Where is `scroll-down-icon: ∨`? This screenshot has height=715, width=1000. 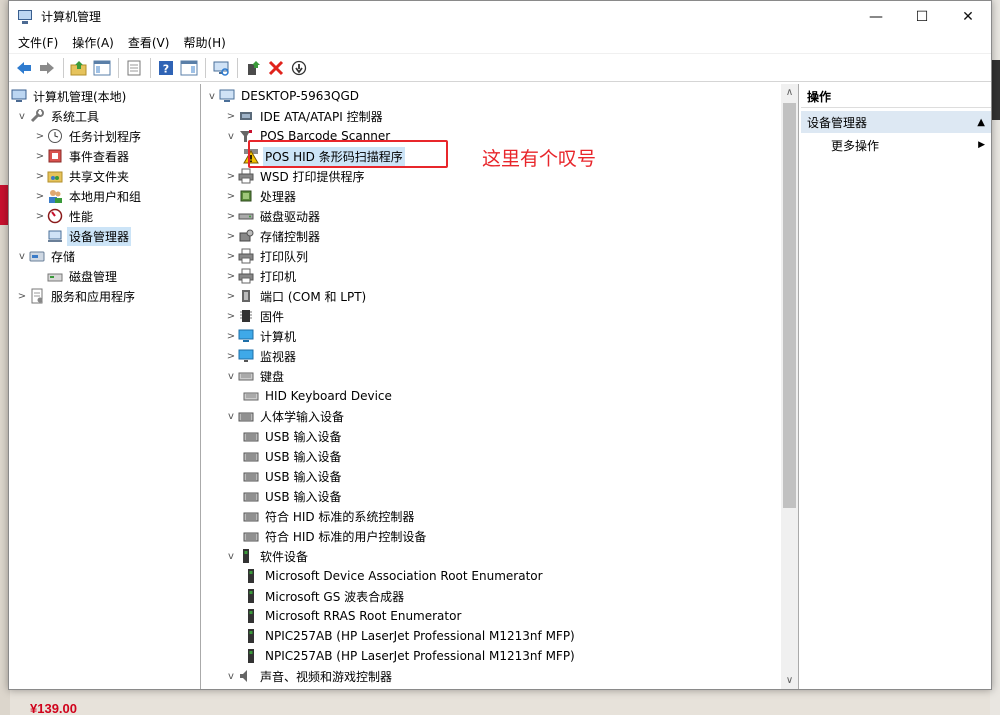 scroll-down-icon: ∨ is located at coordinates (789, 680).